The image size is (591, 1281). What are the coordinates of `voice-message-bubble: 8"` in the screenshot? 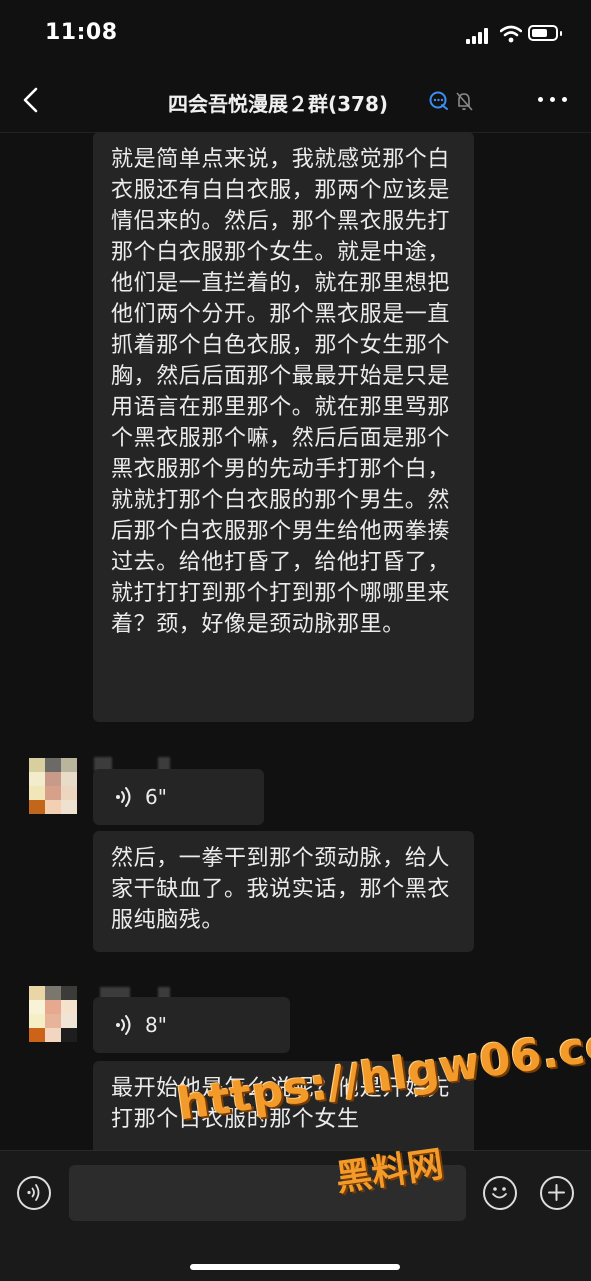 It's located at (191, 1025).